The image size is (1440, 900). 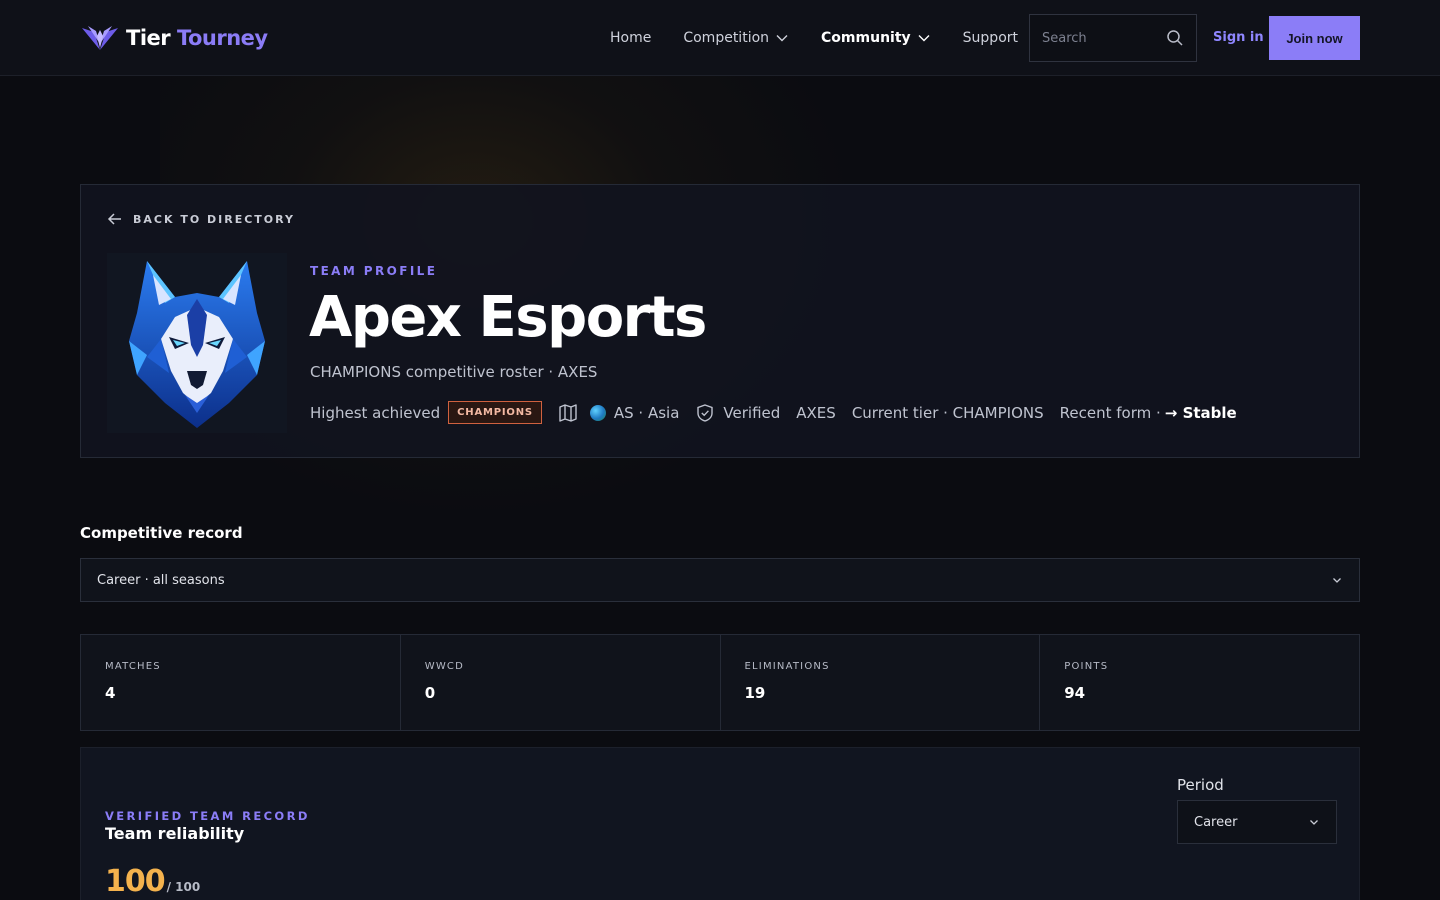 I want to click on reliability-score: 100 / 100, so click(x=152, y=881).